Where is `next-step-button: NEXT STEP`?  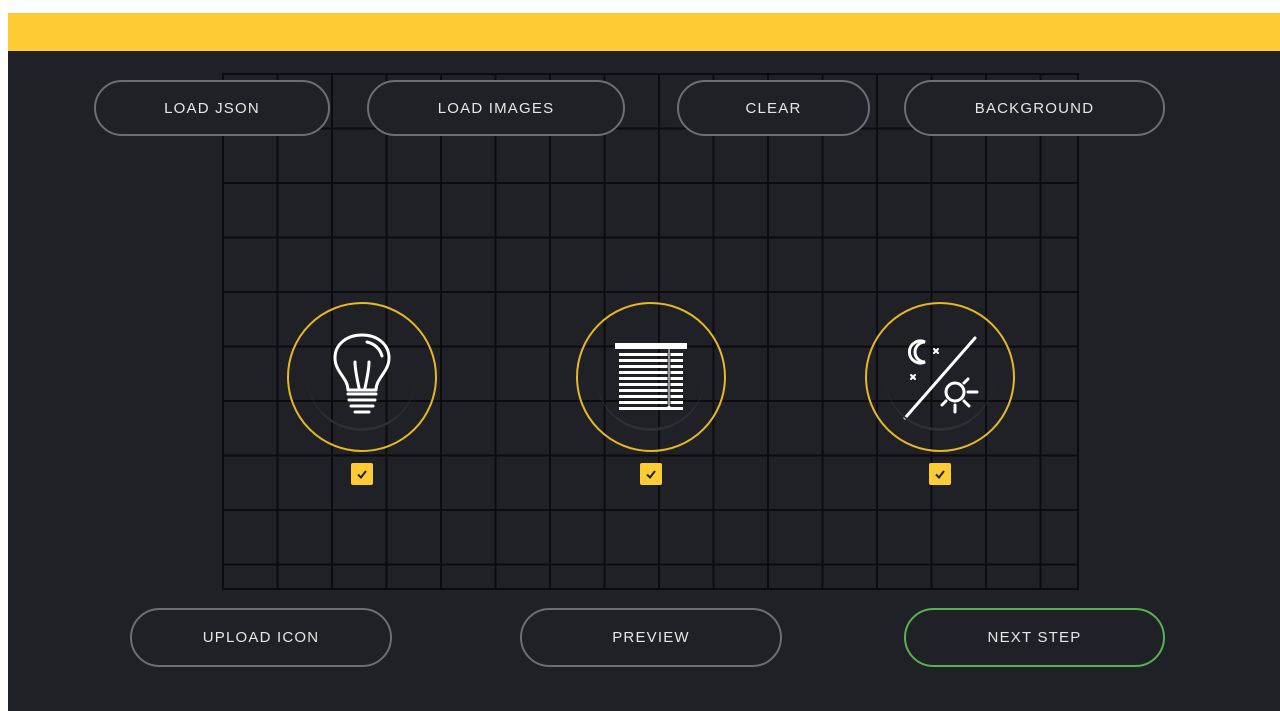
next-step-button: NEXT STEP is located at coordinates (1034, 637).